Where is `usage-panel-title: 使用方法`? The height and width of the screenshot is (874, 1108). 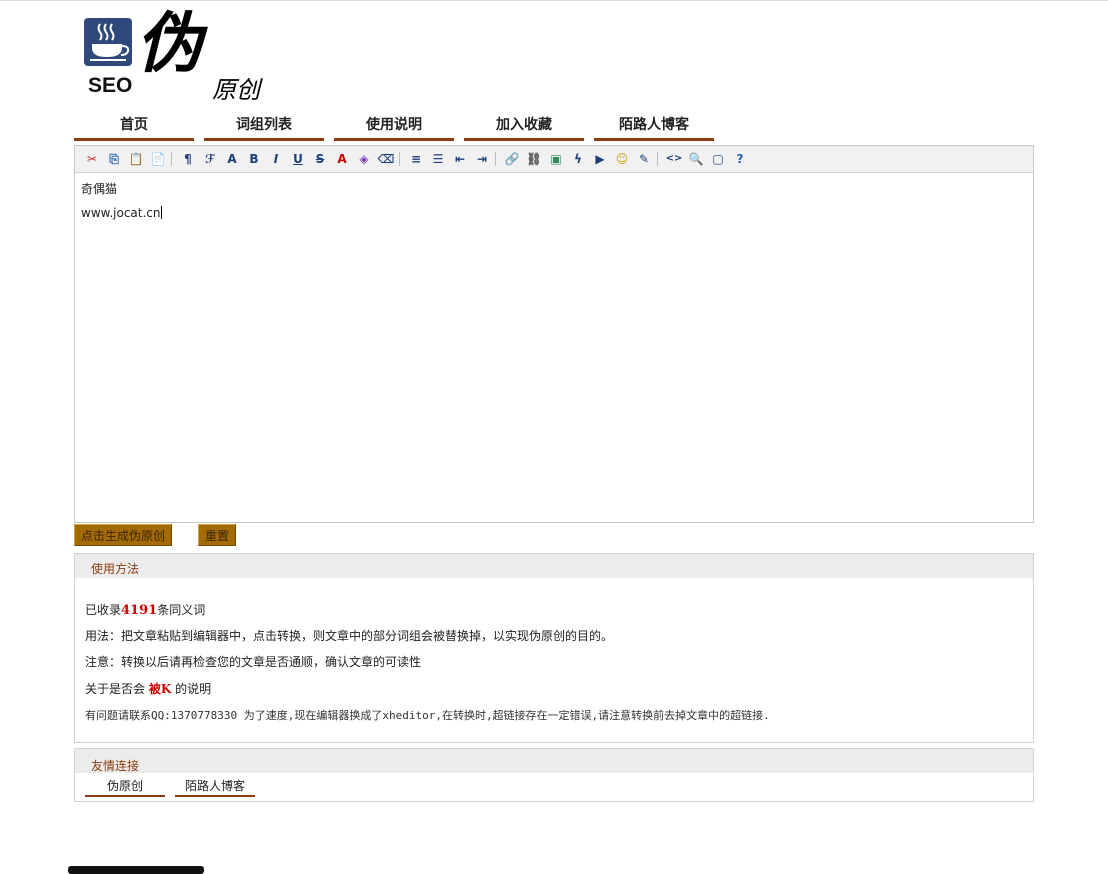 usage-panel-title: 使用方法 is located at coordinates (115, 569).